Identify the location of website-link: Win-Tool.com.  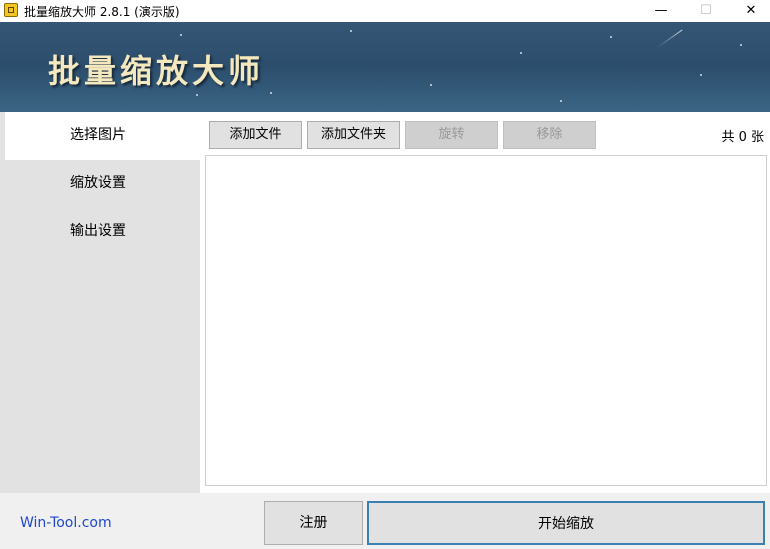
(66, 523).